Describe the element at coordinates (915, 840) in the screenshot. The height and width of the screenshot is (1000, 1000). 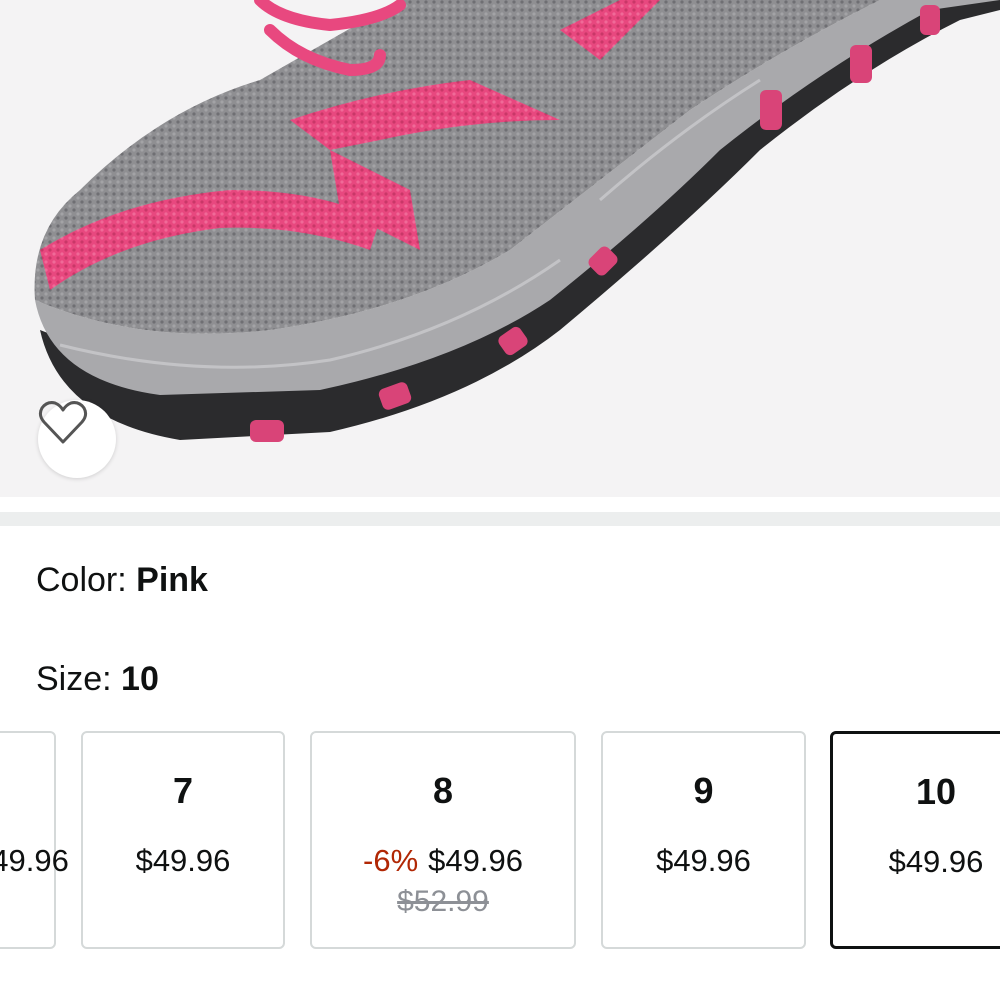
I see `size-swatch-10: 10 $49.96` at that location.